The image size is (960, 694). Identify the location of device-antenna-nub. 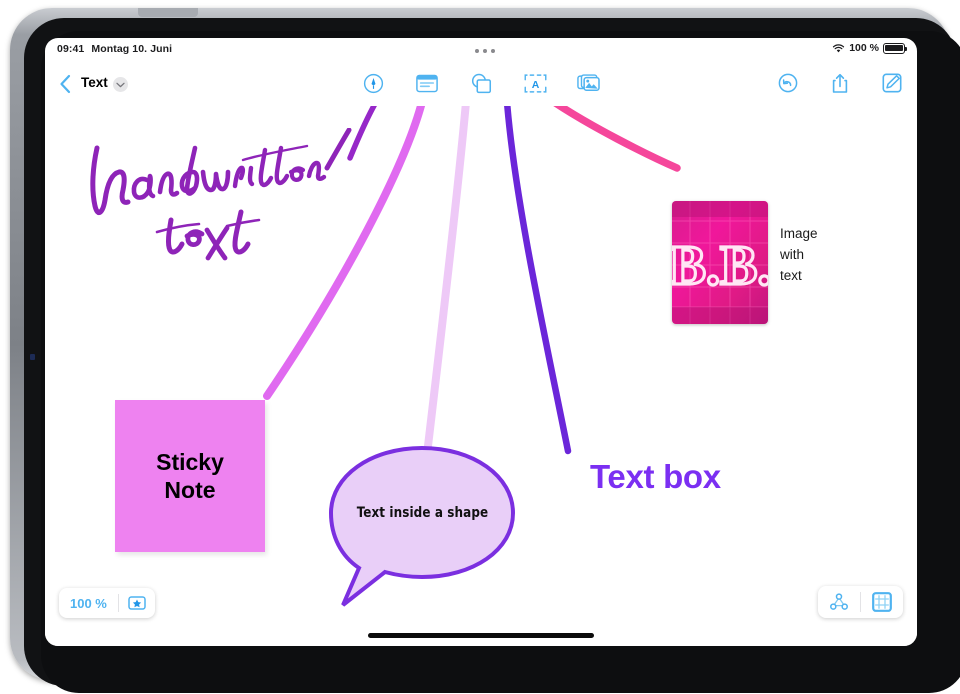
(168, 12).